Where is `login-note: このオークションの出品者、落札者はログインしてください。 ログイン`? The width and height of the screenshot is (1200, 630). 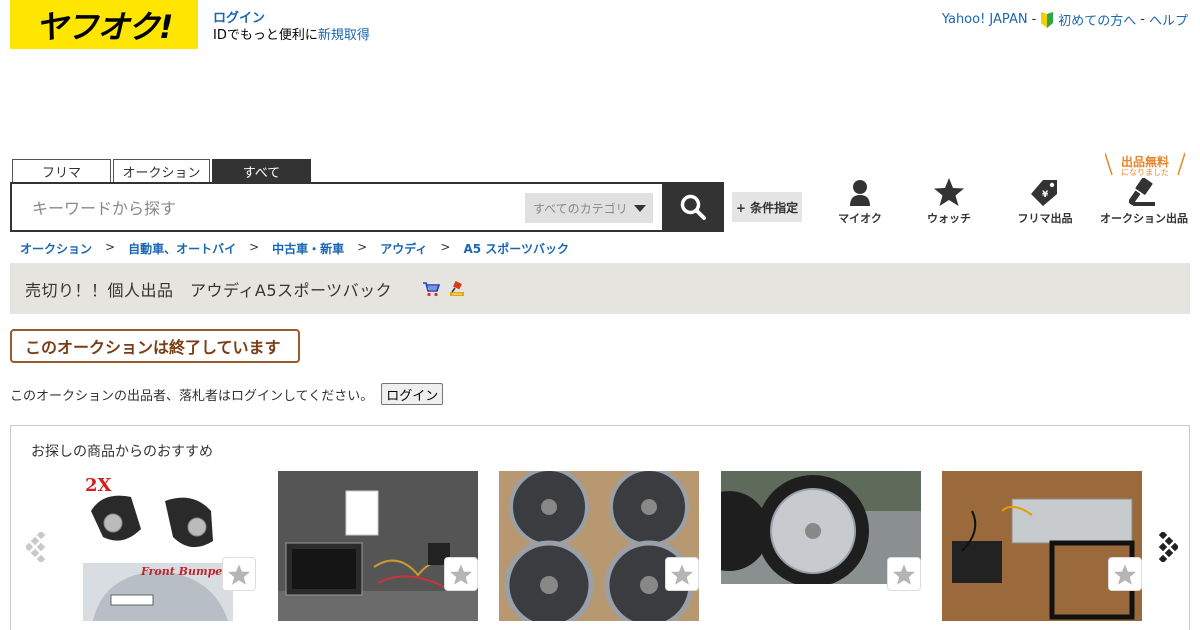 login-note: このオークションの出品者、落札者はログインしてください。 ログイン is located at coordinates (227, 394).